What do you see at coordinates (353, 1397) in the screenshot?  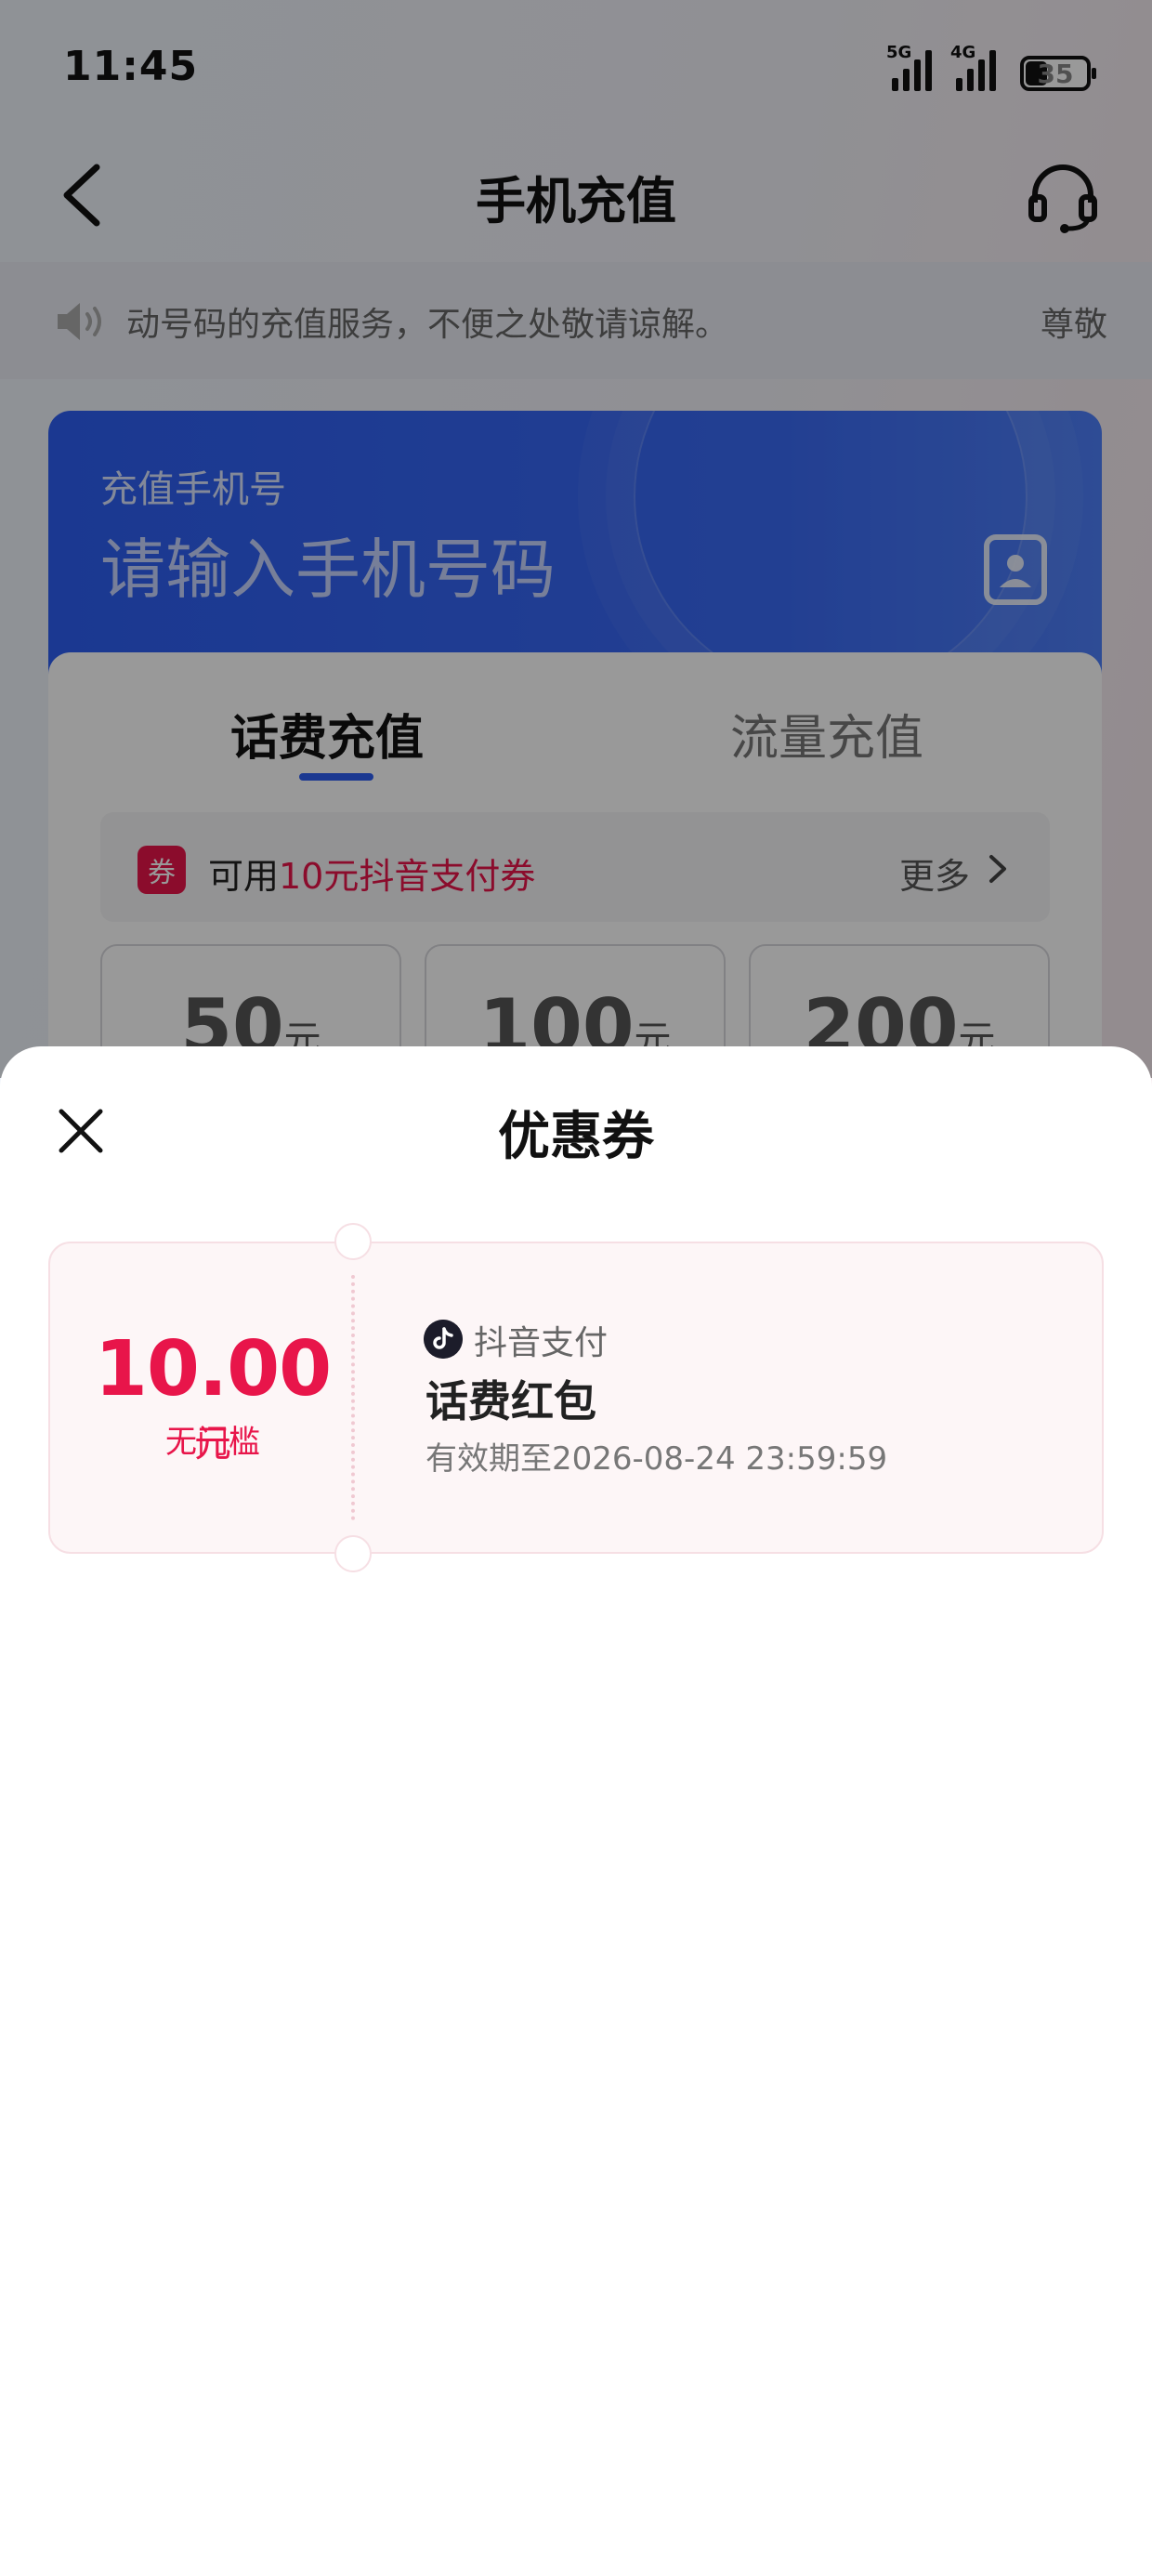 I see `voucher-divider` at bounding box center [353, 1397].